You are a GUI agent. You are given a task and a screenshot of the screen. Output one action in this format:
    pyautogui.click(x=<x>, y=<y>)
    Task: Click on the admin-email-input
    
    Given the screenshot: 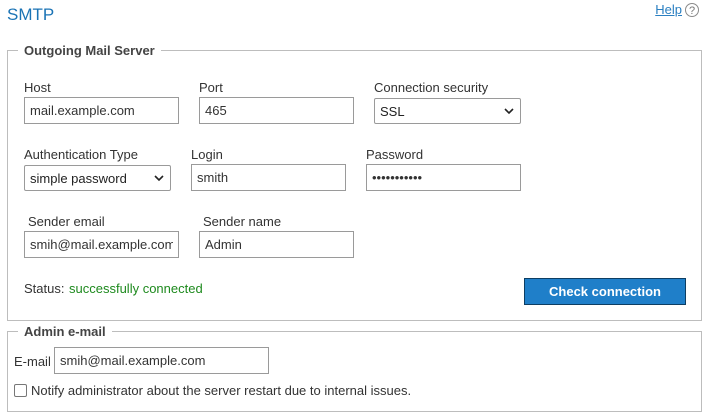 What is the action you would take?
    pyautogui.click(x=161, y=360)
    